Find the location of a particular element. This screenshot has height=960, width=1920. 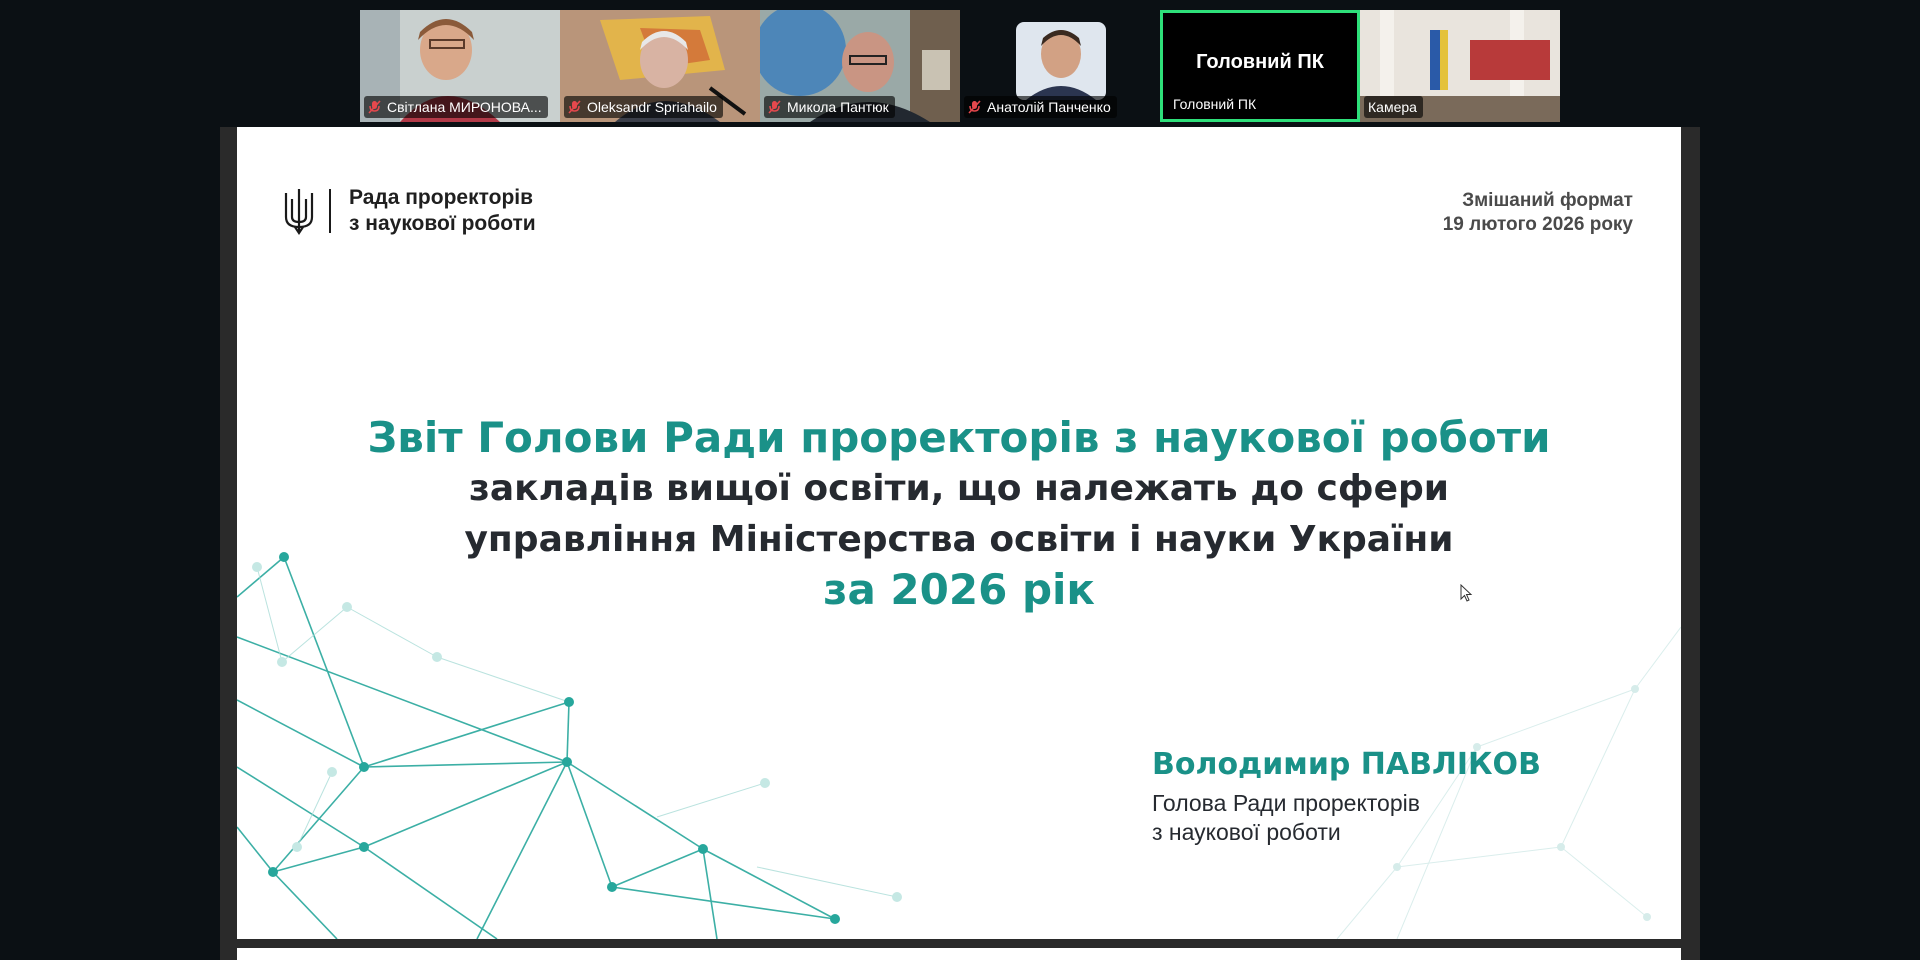

org-name-line1: Рада проректорів is located at coordinates (441, 197).